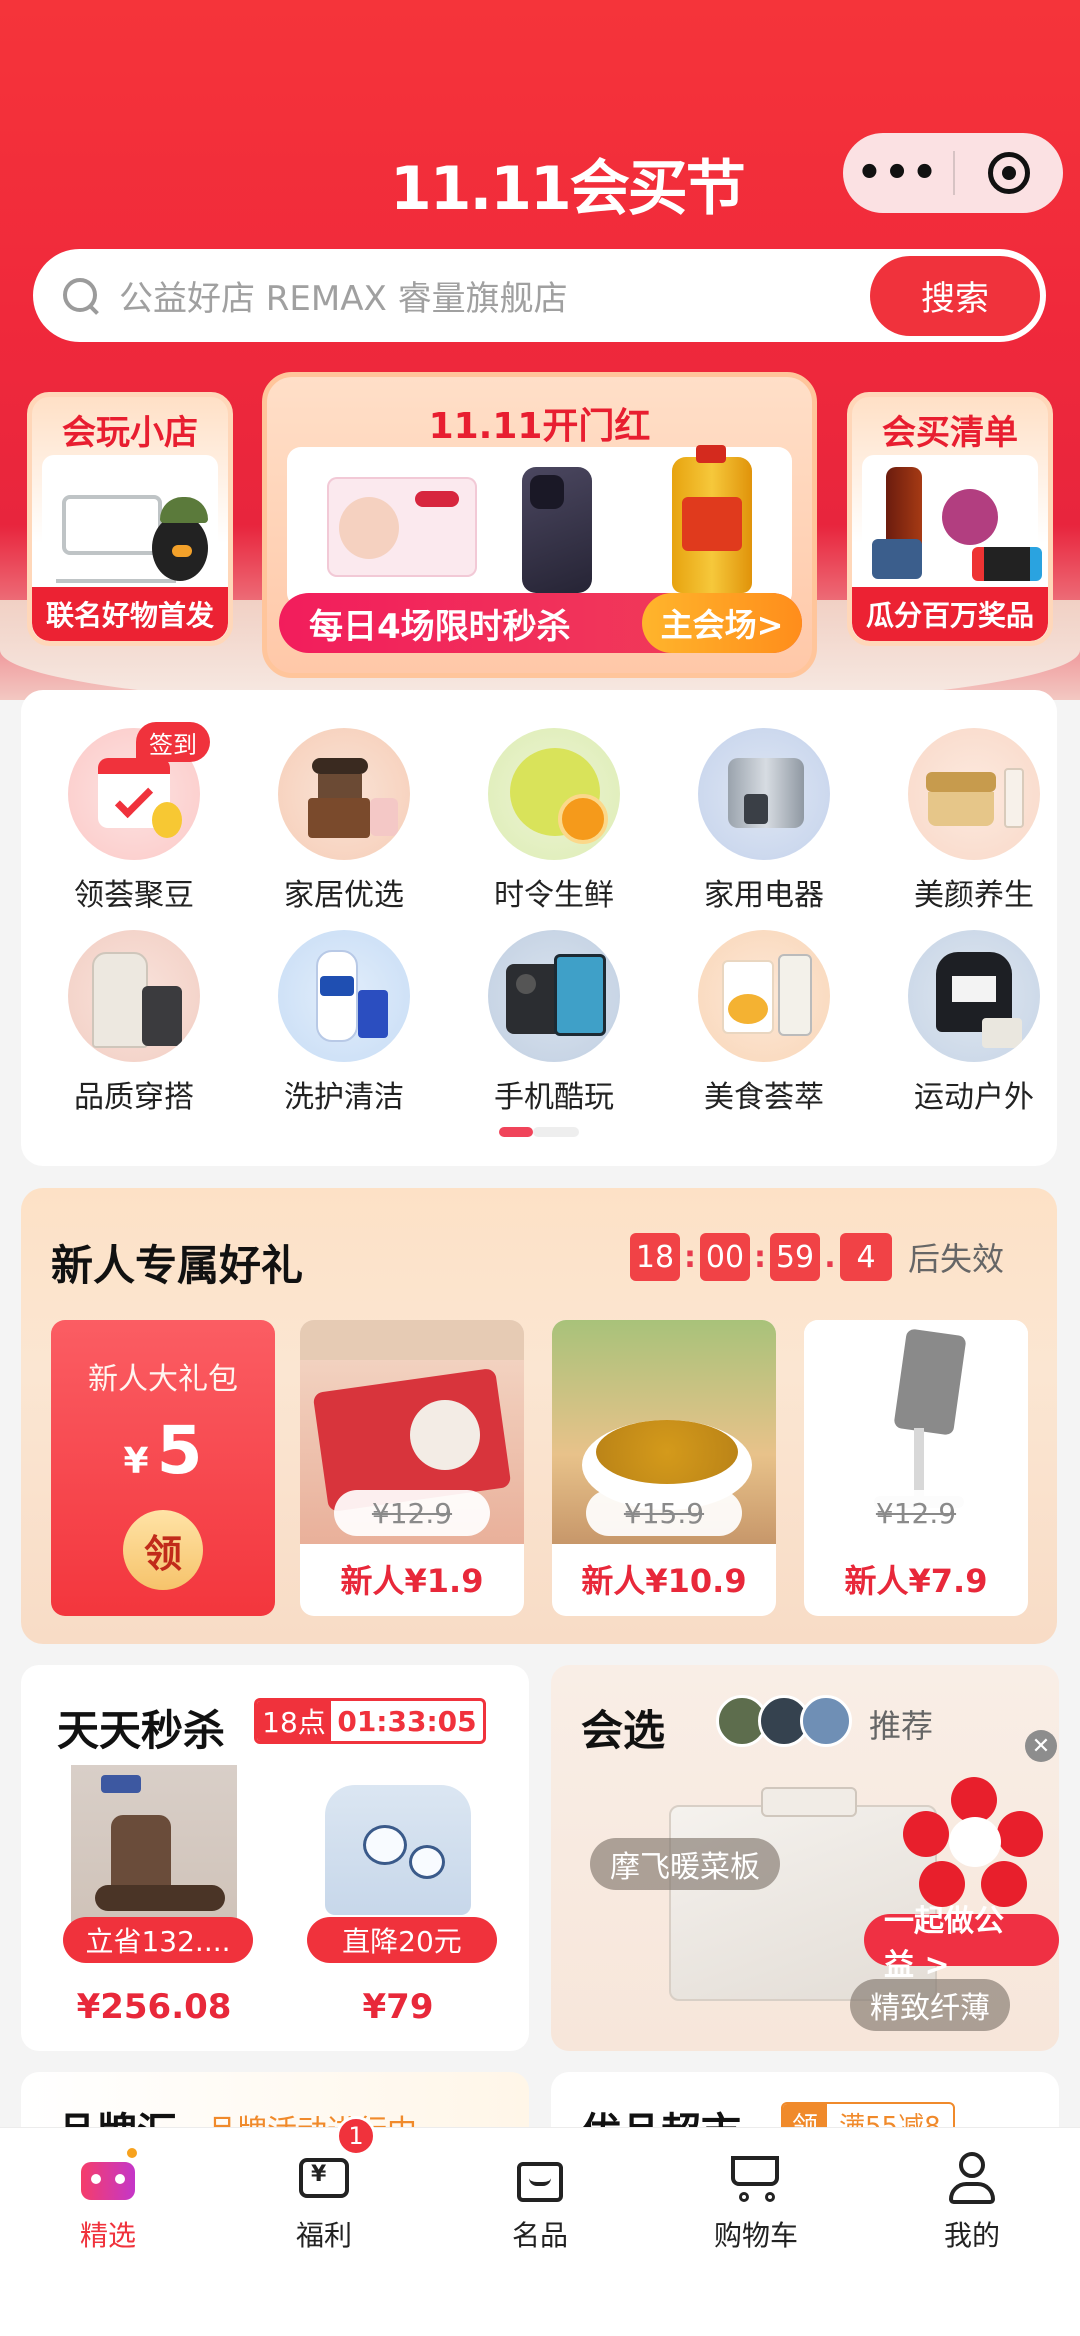 The width and height of the screenshot is (1080, 2336). I want to click on category-item: 运动户外, so click(974, 1022).